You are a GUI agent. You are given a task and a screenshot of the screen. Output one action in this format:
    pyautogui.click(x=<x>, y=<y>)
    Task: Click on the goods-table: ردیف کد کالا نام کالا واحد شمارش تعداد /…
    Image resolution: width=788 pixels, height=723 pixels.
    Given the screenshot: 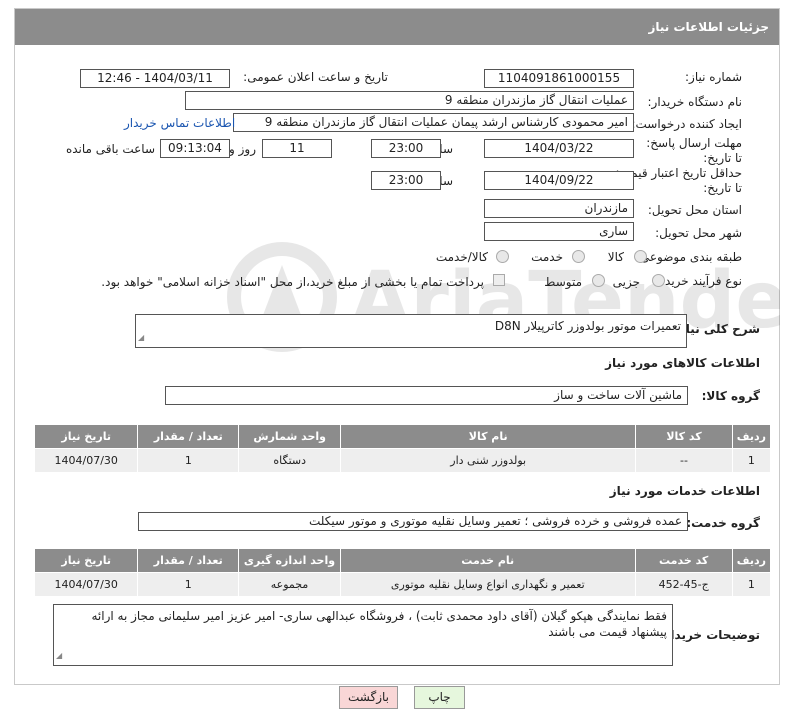 What is the action you would take?
    pyautogui.click(x=402, y=448)
    